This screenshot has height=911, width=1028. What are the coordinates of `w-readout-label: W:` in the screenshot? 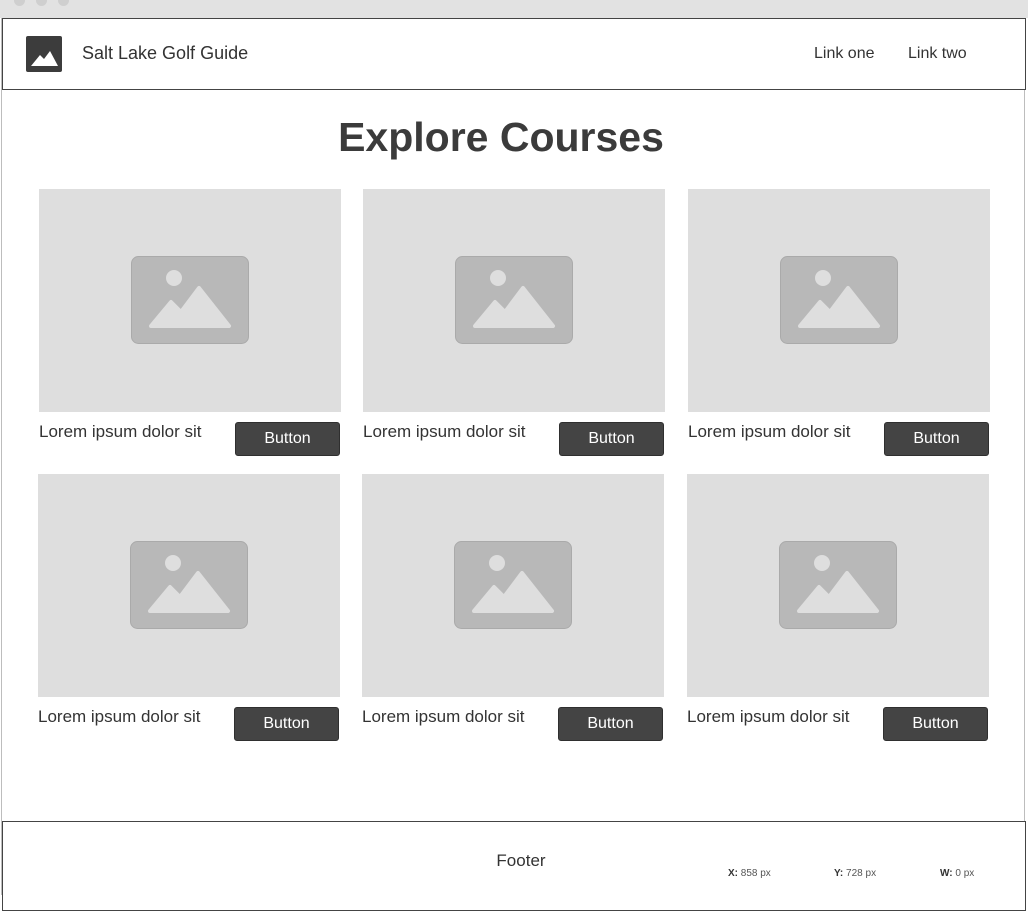 It's located at (946, 873).